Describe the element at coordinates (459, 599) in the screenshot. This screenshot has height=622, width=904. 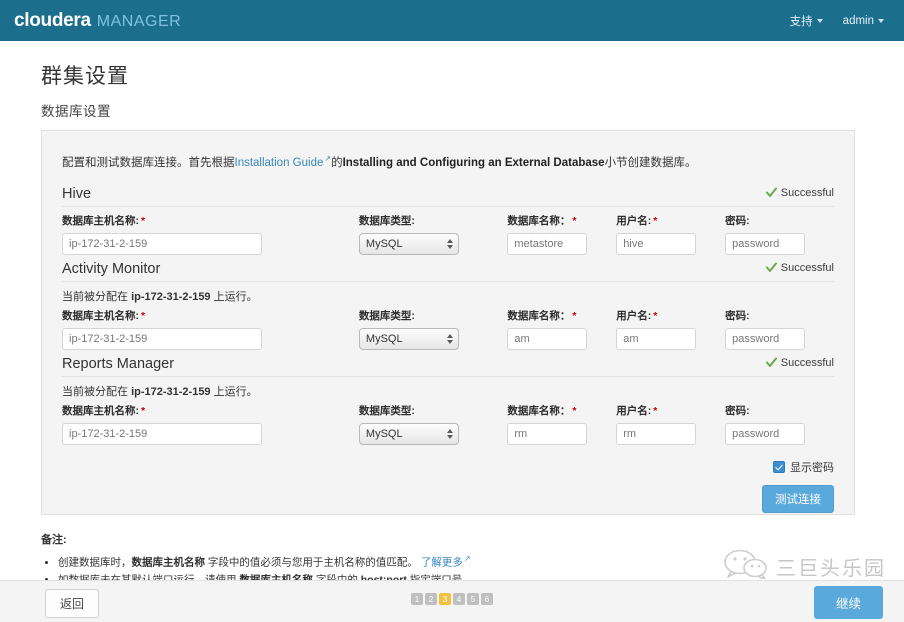
I see `step-4: 4` at that location.